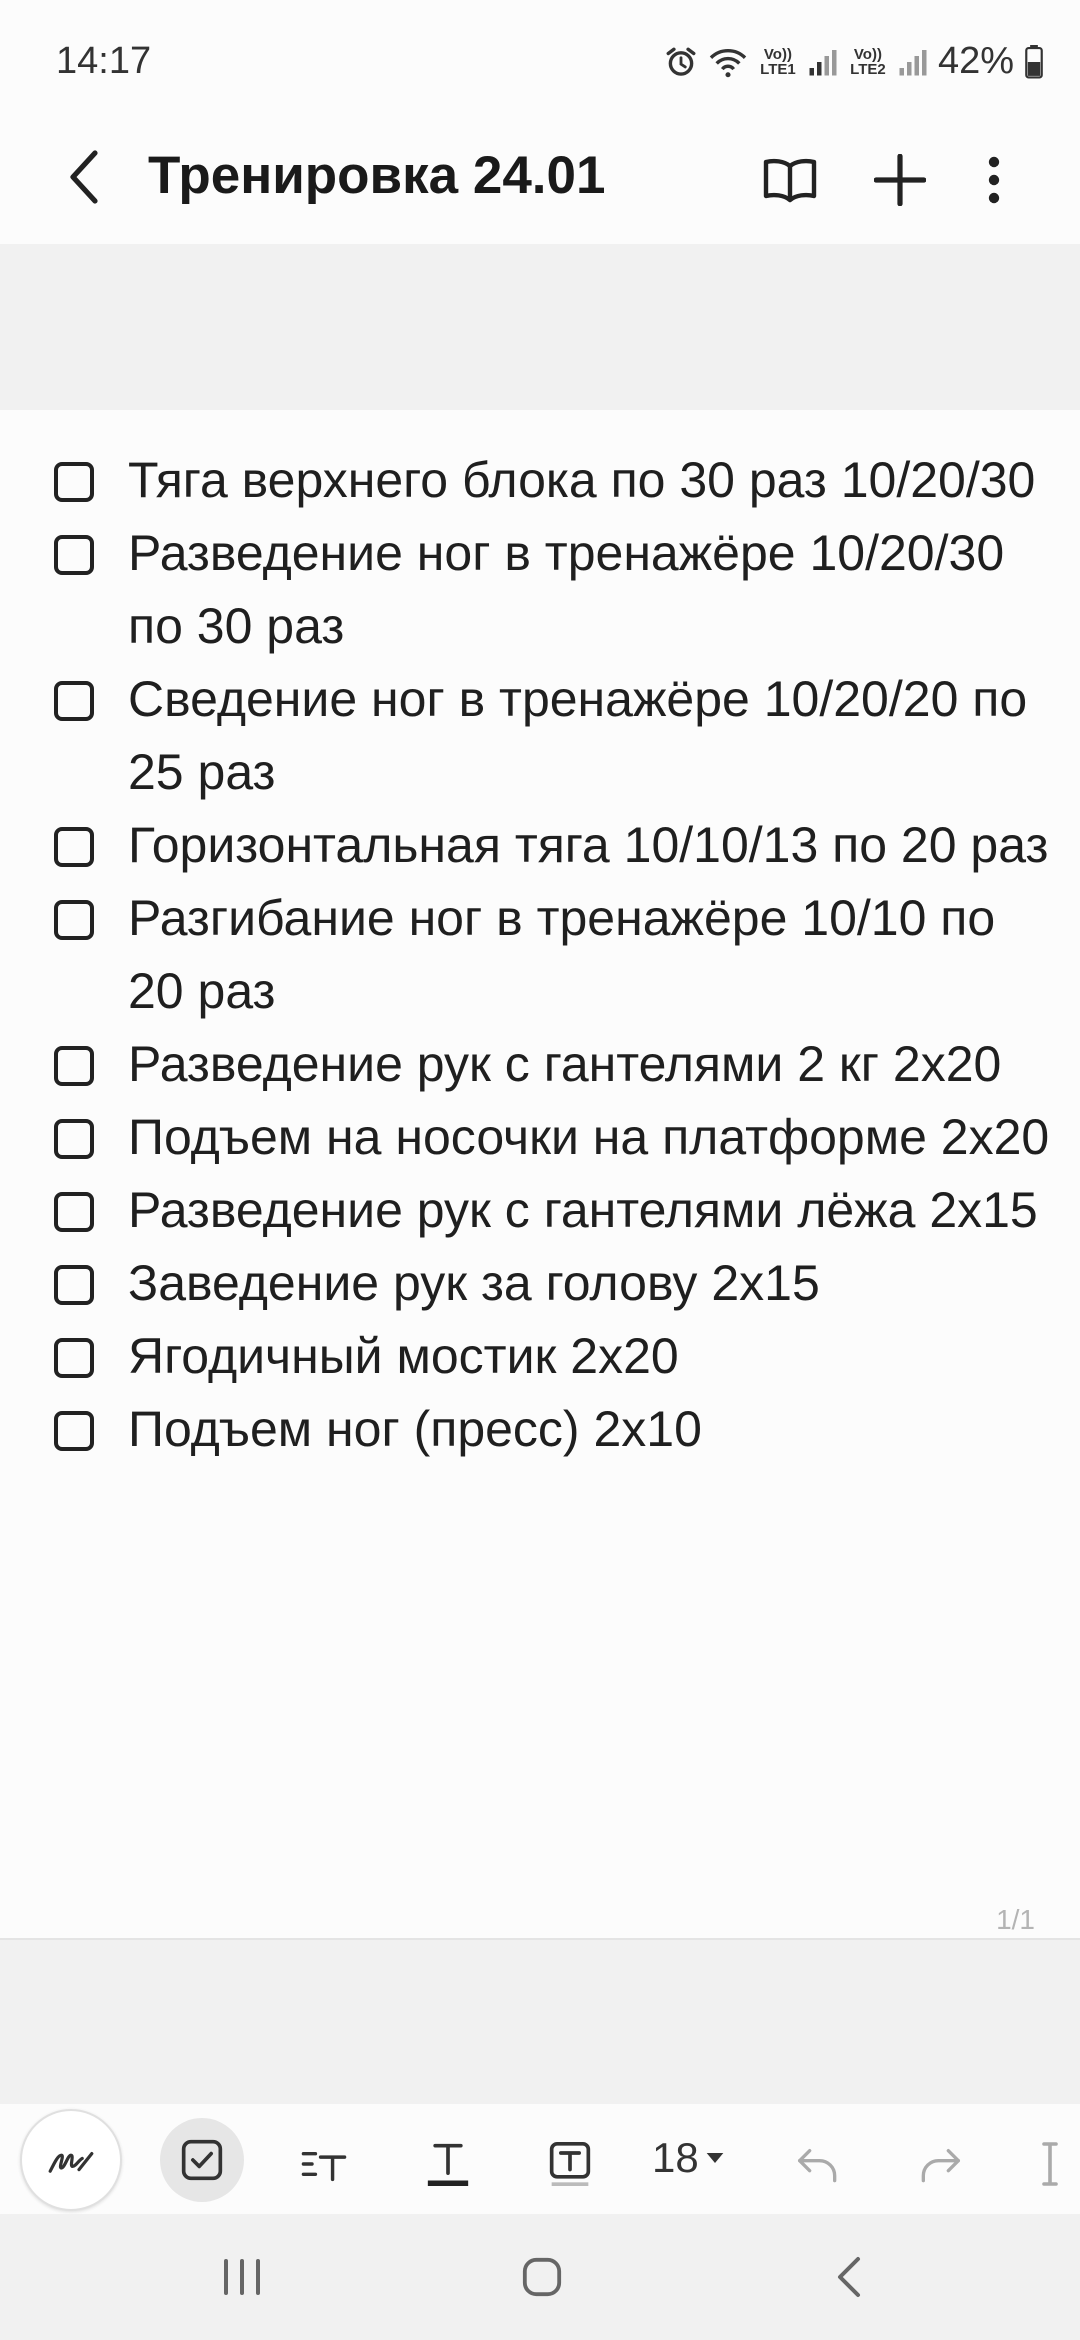 The width and height of the screenshot is (1080, 2340). I want to click on alarm-icon, so click(681, 61).